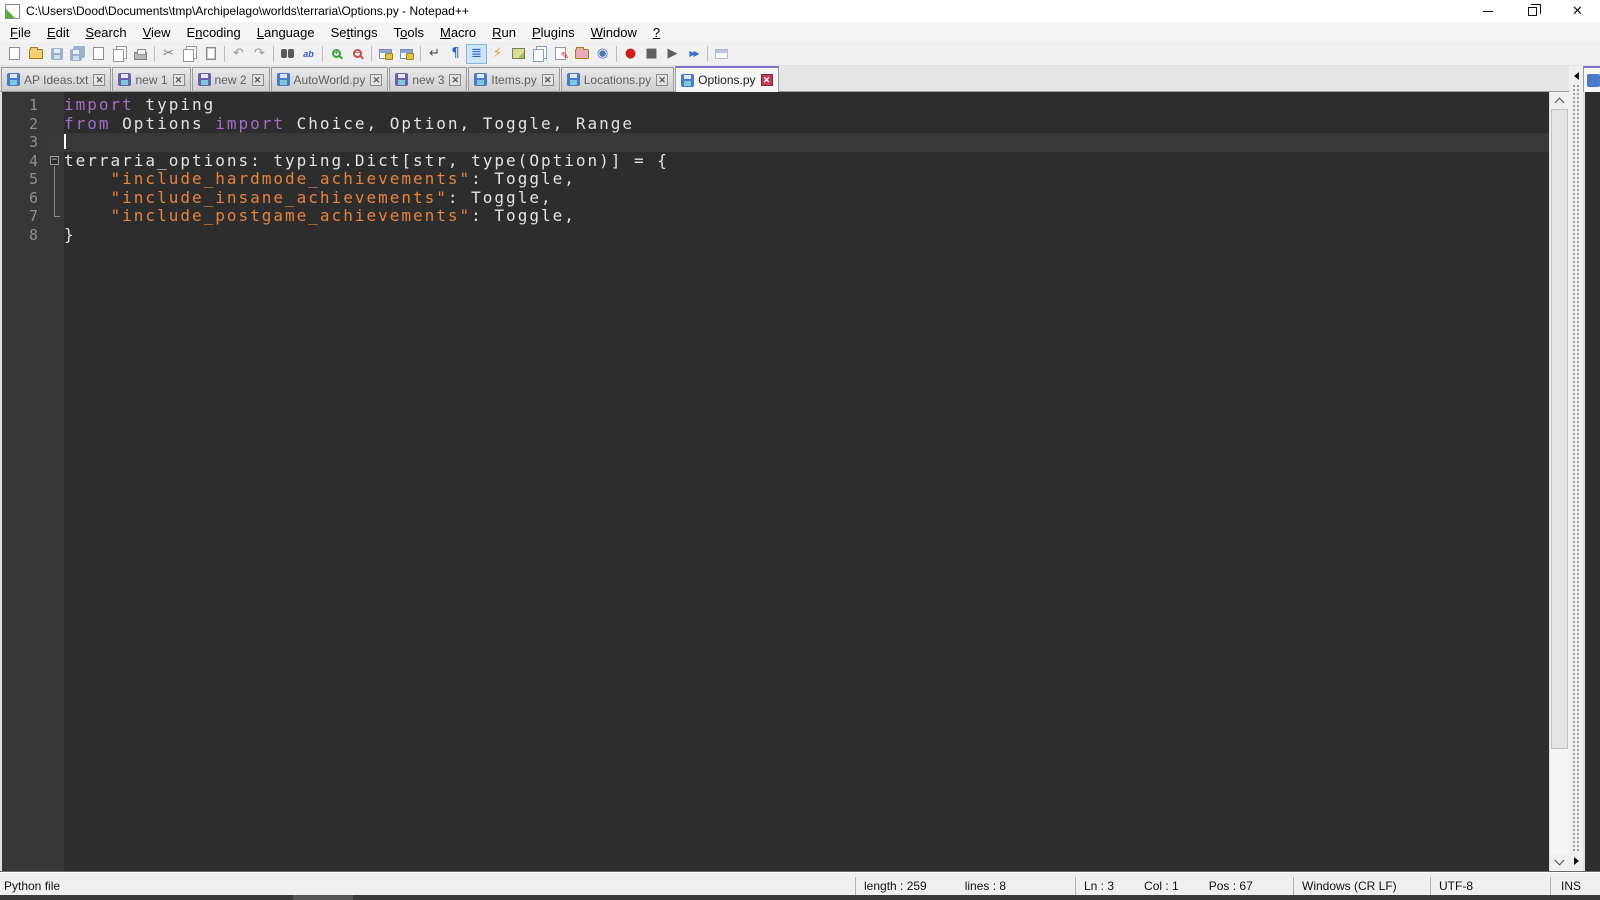 The width and height of the screenshot is (1600, 900). I want to click on code-line-6: 6 "include_insane_achievements": Toggle,, so click(775, 197).